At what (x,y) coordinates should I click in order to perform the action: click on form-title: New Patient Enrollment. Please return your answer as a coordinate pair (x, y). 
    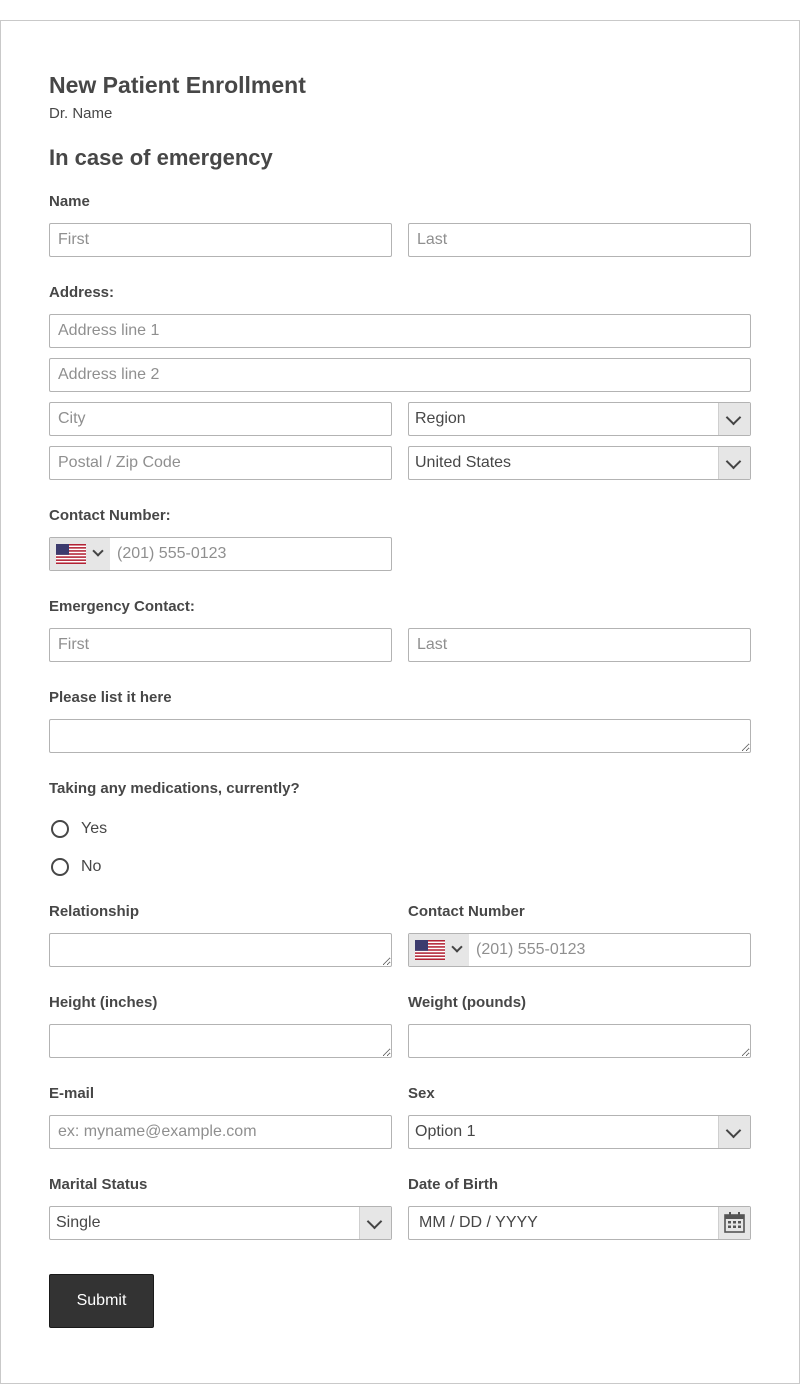
    Looking at the image, I should click on (177, 85).